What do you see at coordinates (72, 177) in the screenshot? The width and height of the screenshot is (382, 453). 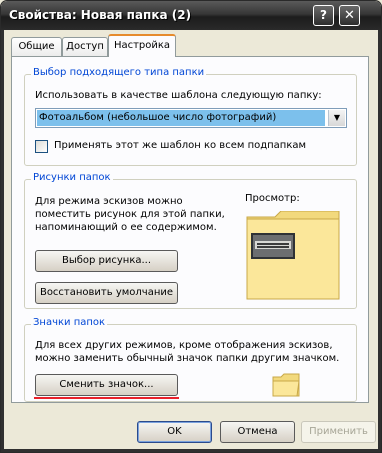 I see `folder-pictures-legend: Рисунки папок` at bounding box center [72, 177].